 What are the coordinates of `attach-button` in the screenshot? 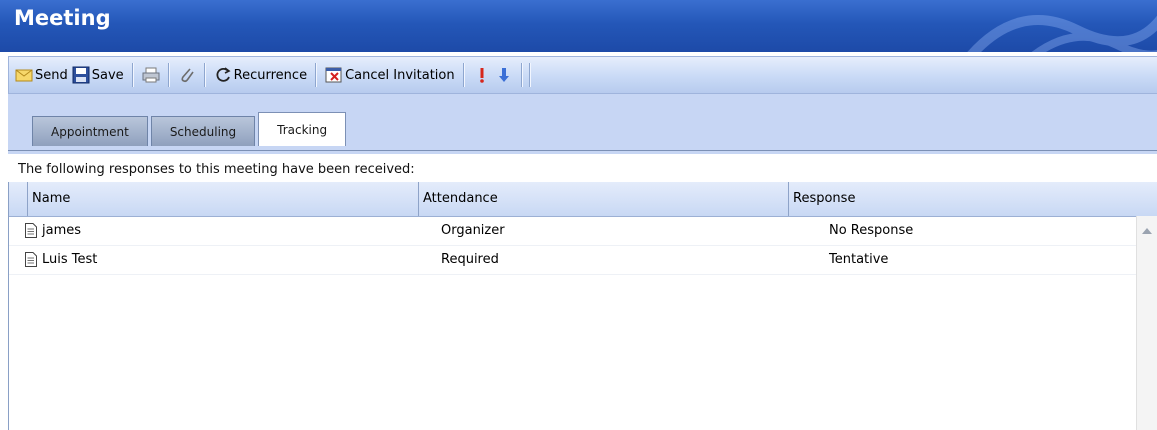 It's located at (187, 75).